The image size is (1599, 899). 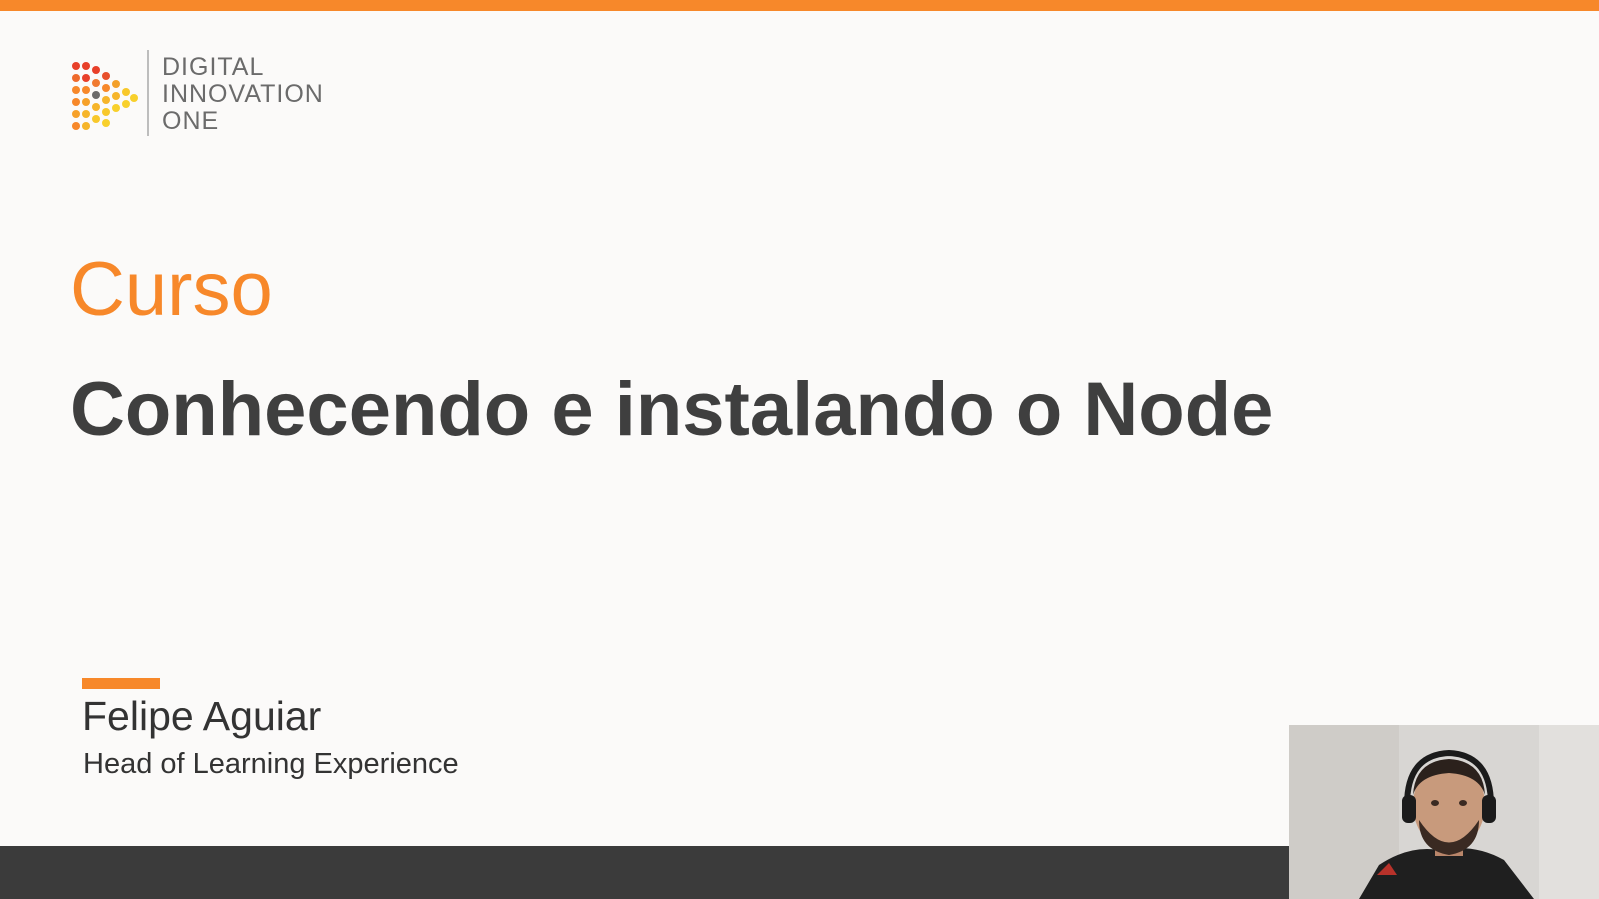 What do you see at coordinates (799, 5) in the screenshot?
I see `top-accent-bar` at bounding box center [799, 5].